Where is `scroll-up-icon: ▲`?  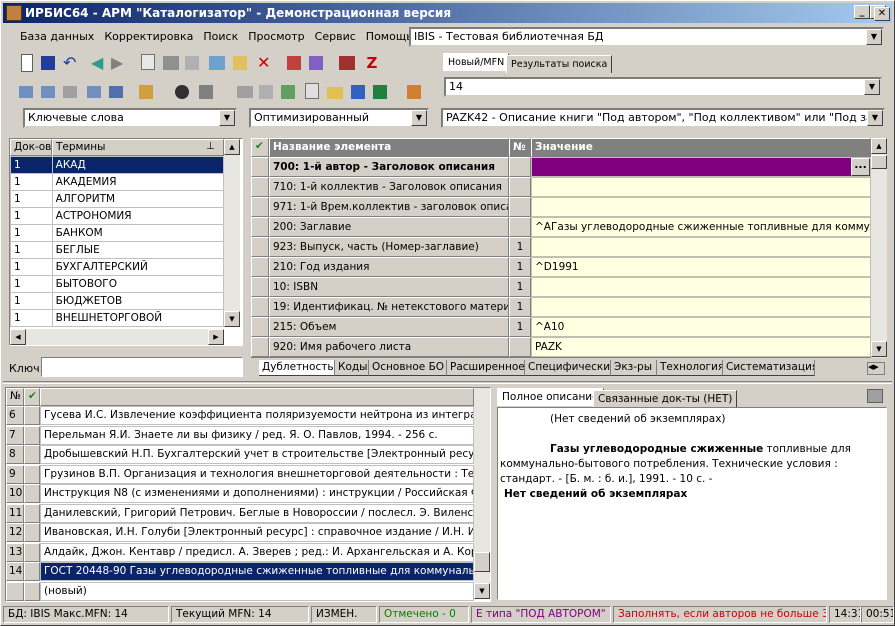
scroll-up-icon: ▲ is located at coordinates (232, 147).